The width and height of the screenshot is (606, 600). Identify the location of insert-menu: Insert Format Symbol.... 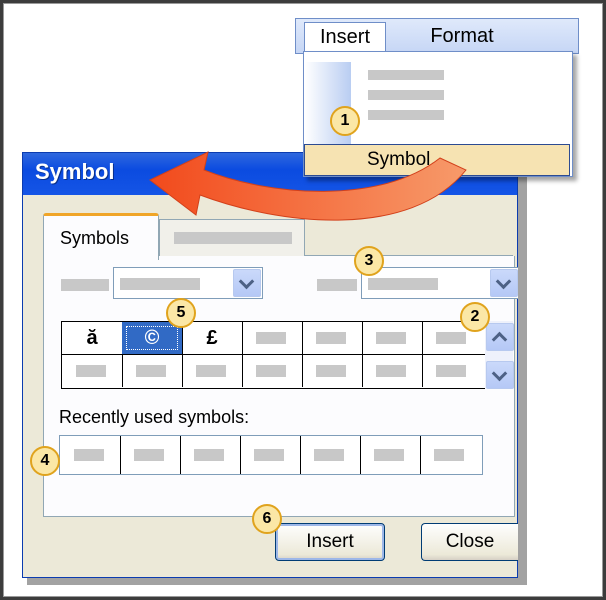
(437, 101).